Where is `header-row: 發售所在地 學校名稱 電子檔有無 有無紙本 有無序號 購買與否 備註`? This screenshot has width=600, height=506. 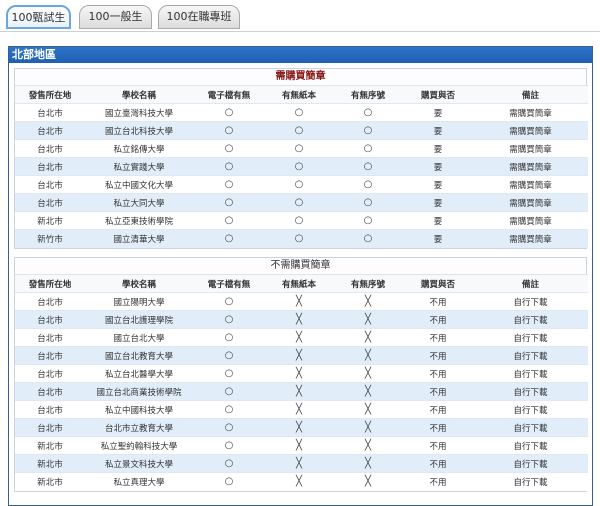 header-row: 發售所在地 學校名稱 電子檔有無 有無紙本 有無序號 購買與否 備註 is located at coordinates (301, 94).